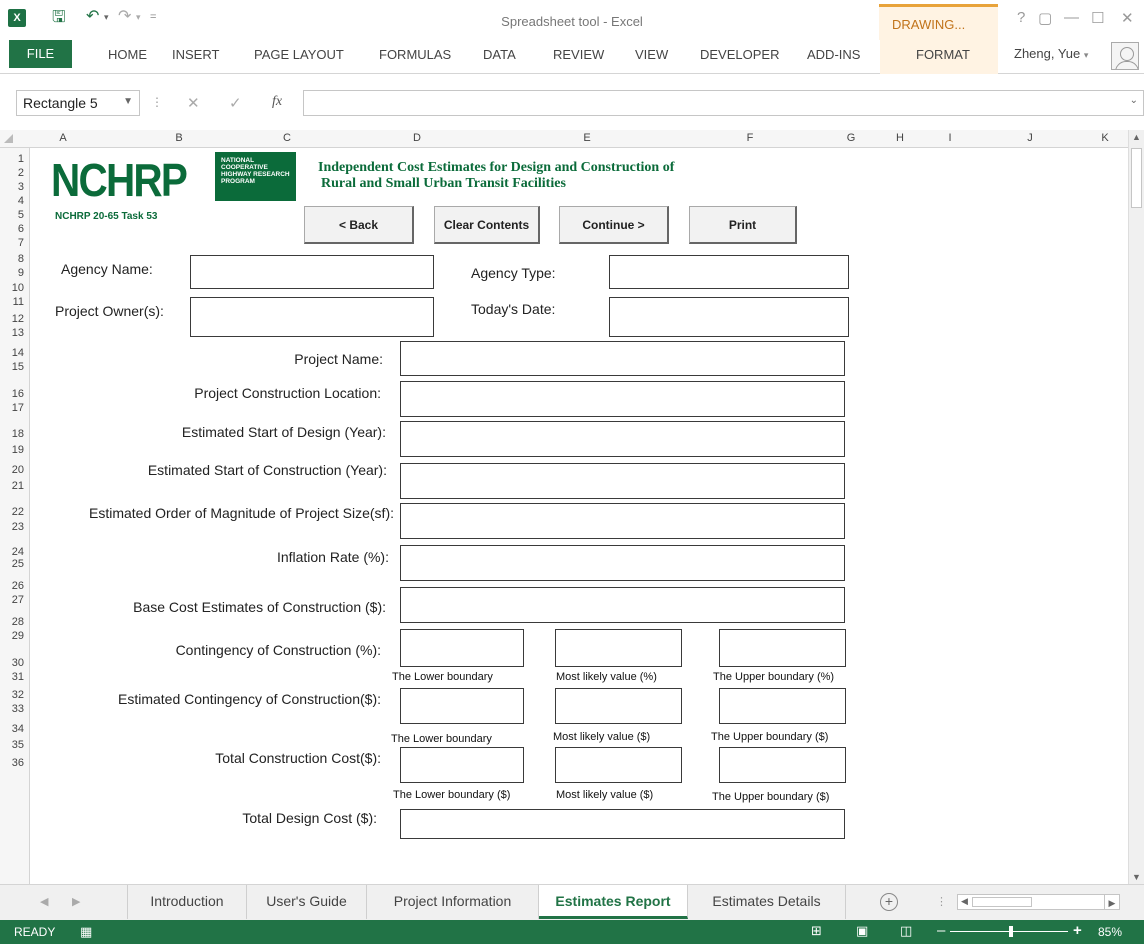 The image size is (1144, 944). What do you see at coordinates (12, 229) in the screenshot?
I see `row-header: 6` at bounding box center [12, 229].